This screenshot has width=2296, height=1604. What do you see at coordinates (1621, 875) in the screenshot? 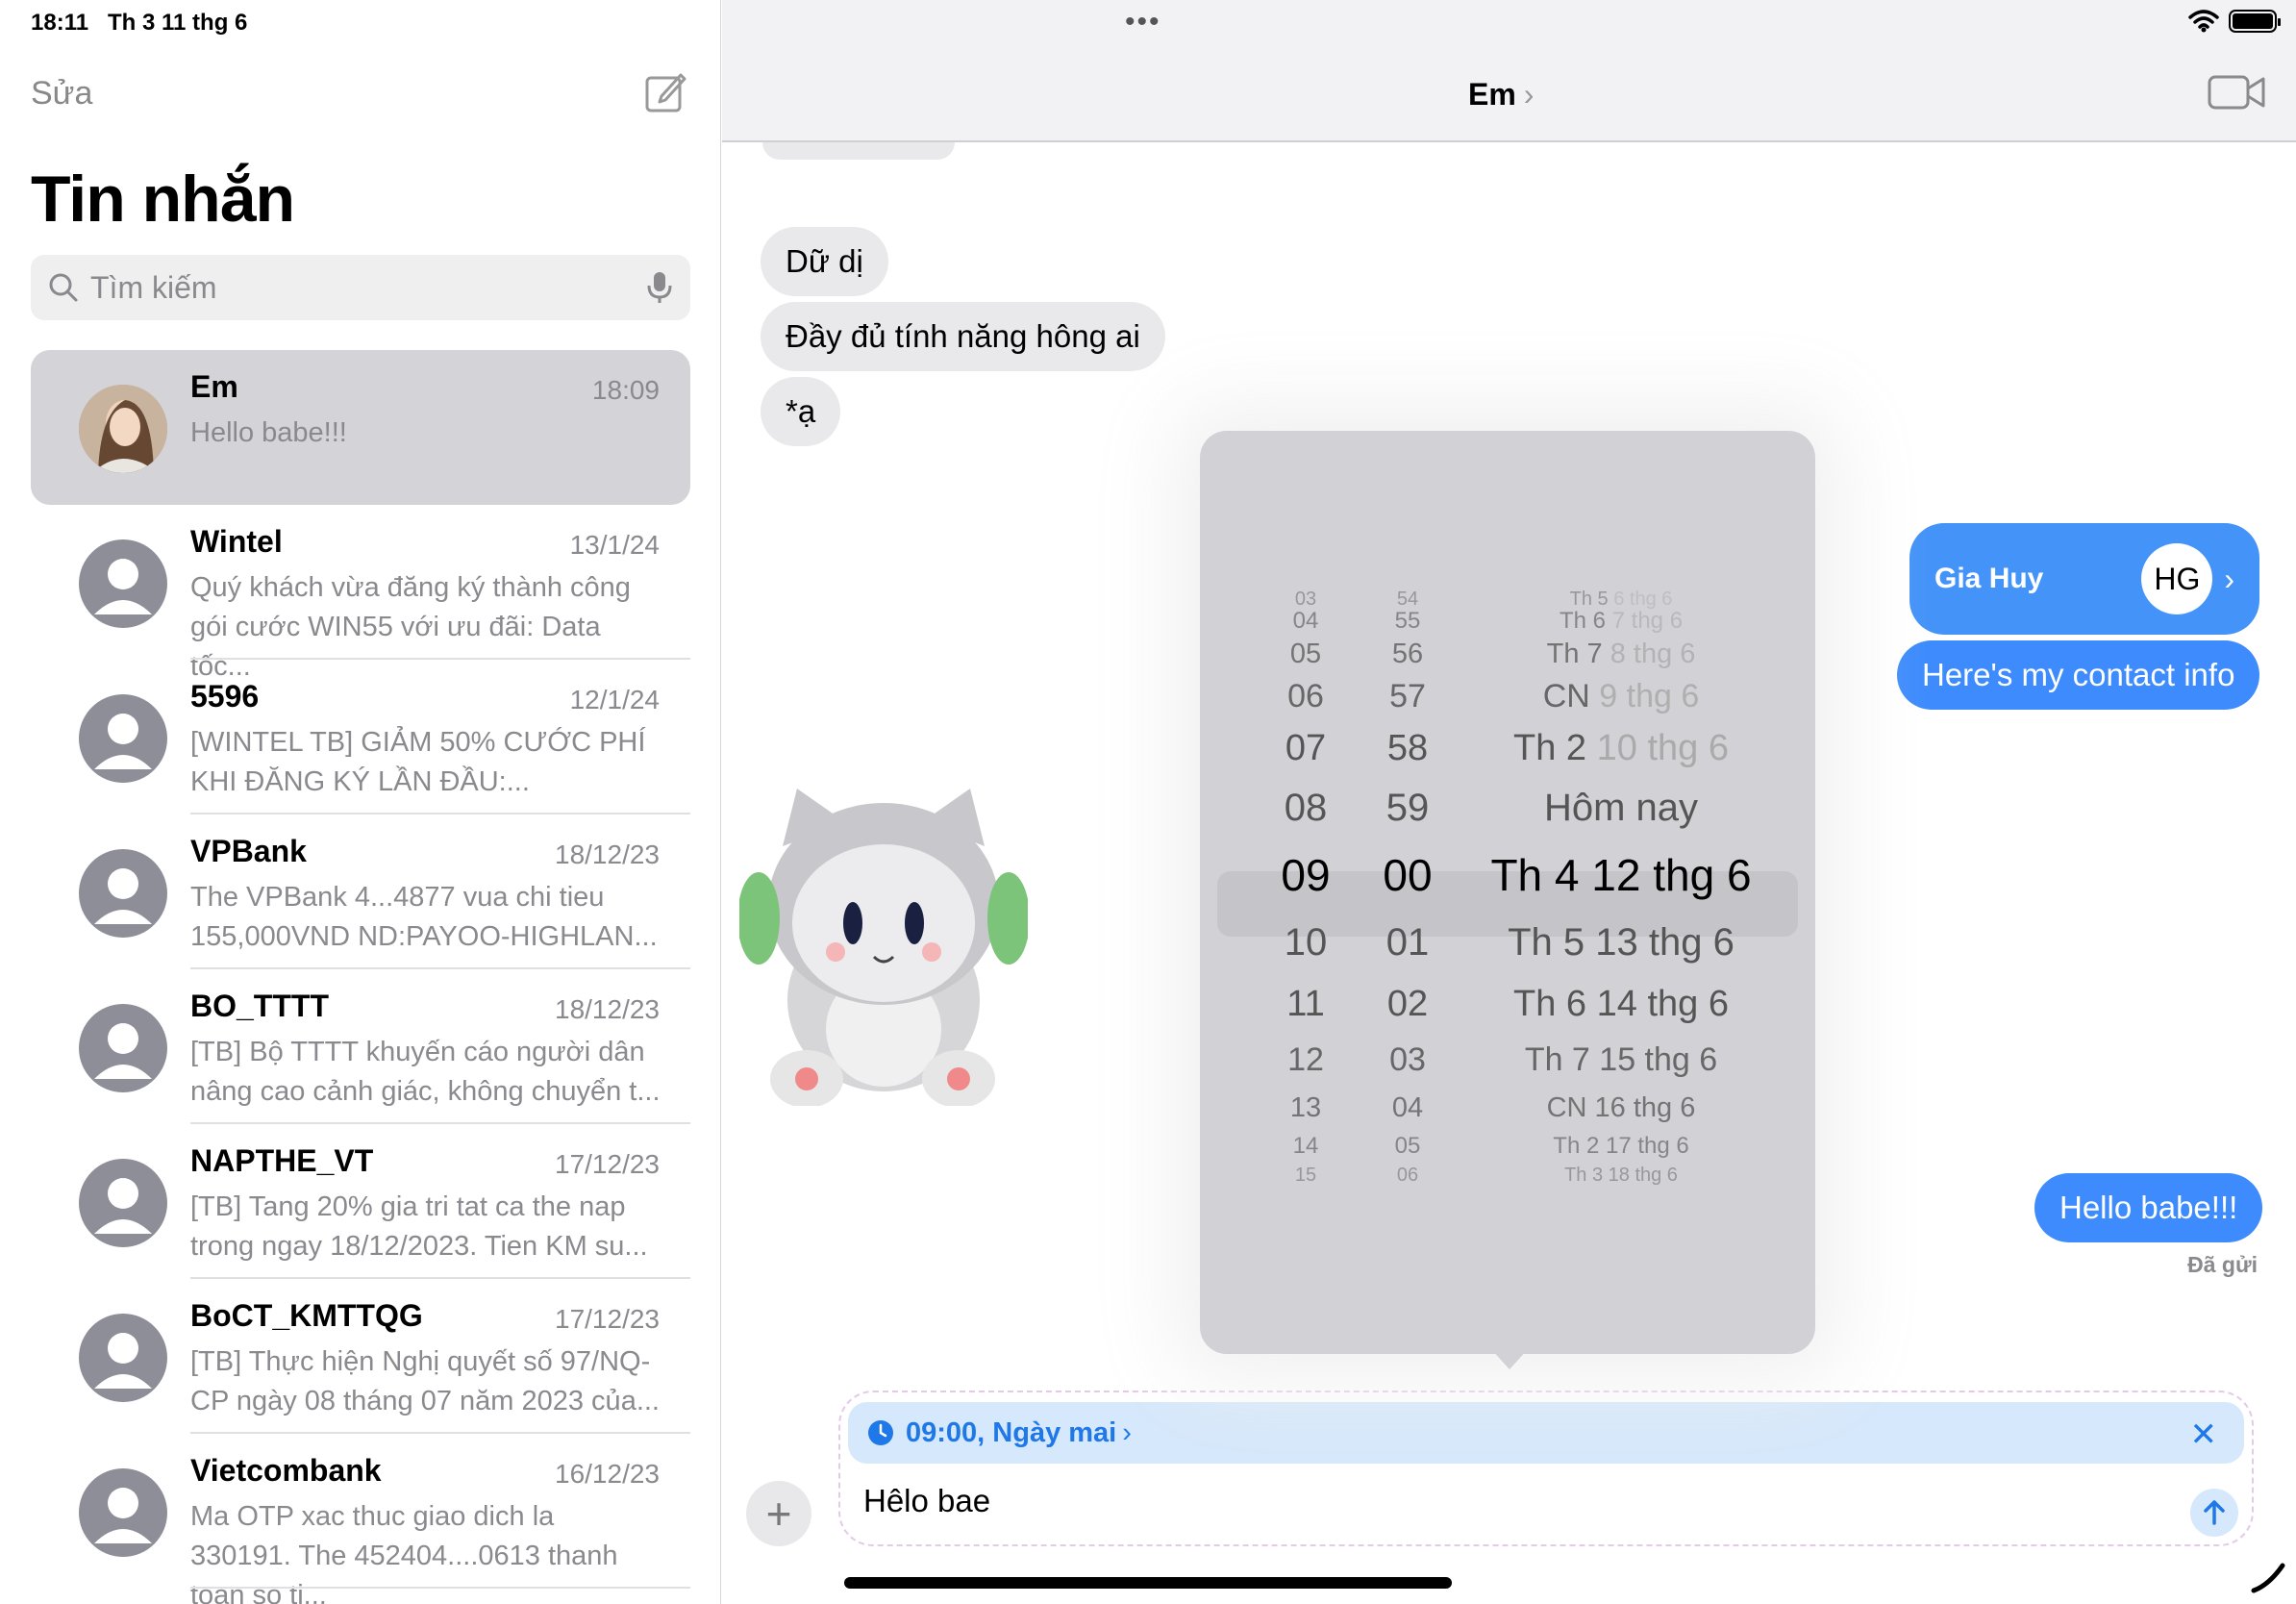
I see `picker-date: Th 4 12 thg 6` at bounding box center [1621, 875].